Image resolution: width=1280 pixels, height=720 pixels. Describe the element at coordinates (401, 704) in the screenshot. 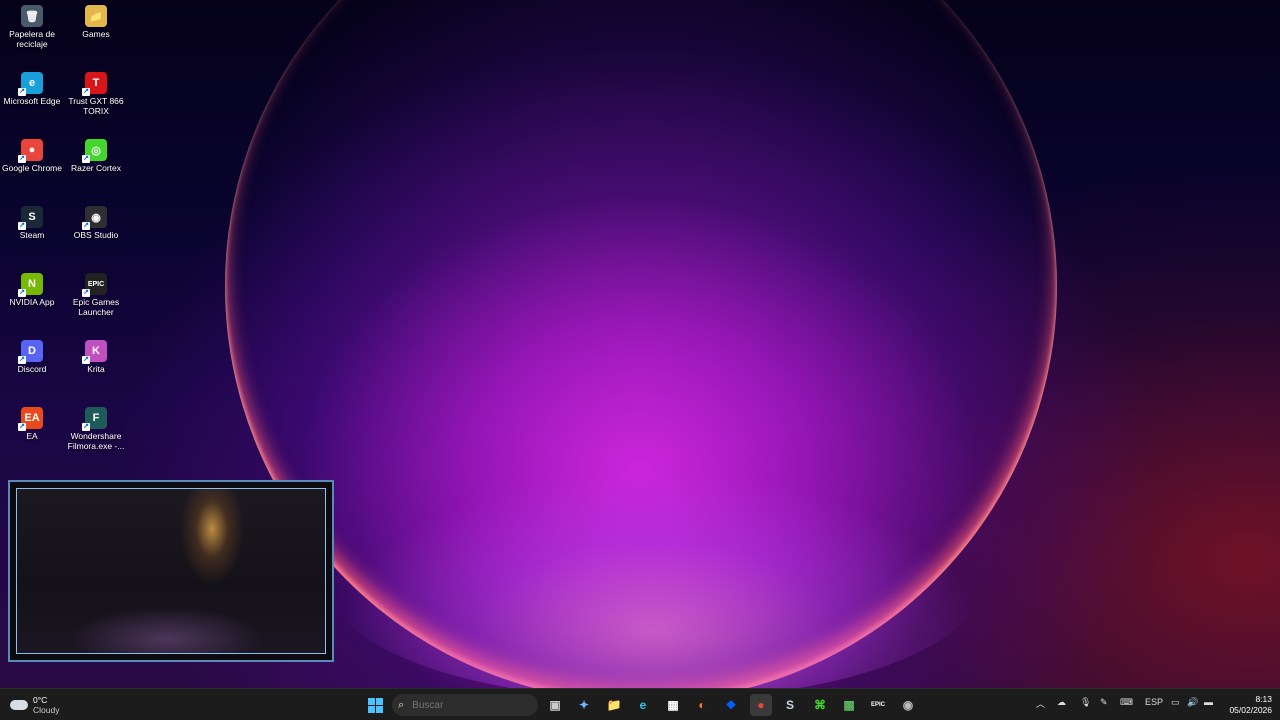

I see `search-icon: ⌕` at that location.